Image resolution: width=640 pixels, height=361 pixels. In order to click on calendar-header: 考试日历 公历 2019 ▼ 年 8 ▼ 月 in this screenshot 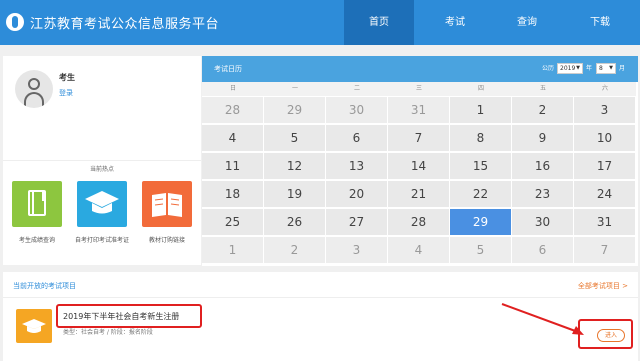, I will do `click(420, 69)`.